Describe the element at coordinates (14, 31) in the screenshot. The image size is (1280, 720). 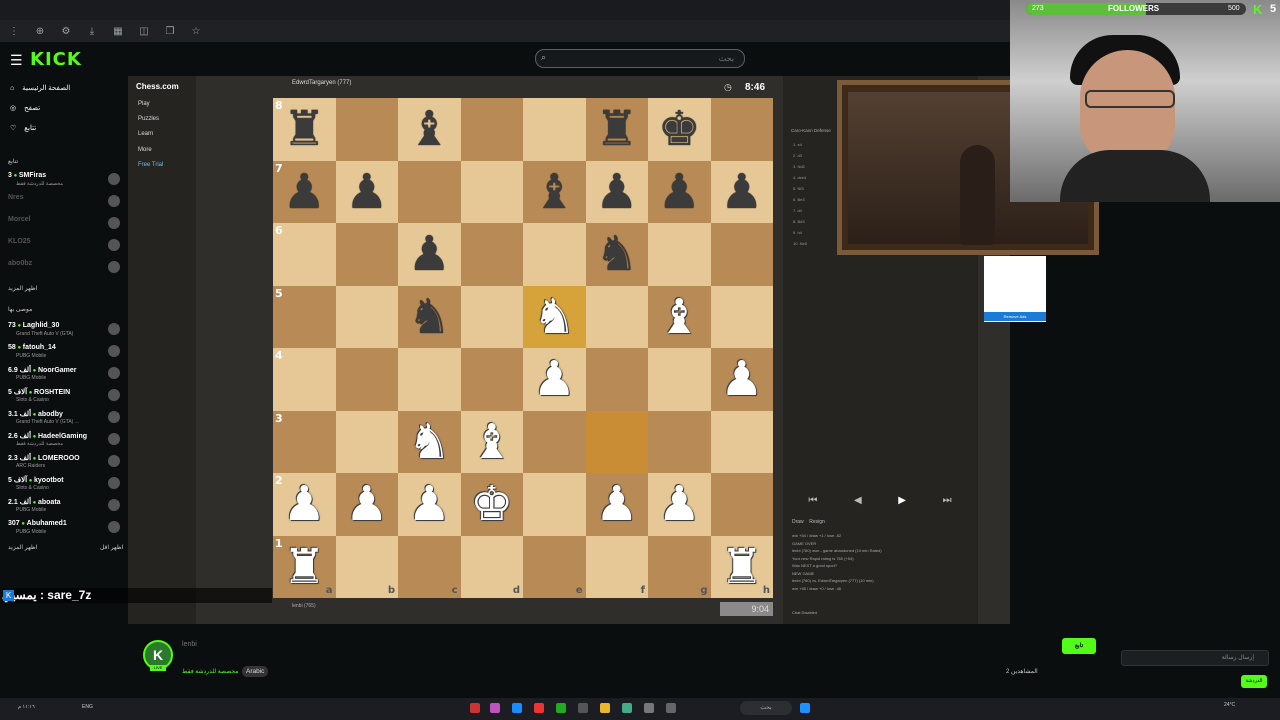
I see `menu-dots-icon: ⋮` at that location.